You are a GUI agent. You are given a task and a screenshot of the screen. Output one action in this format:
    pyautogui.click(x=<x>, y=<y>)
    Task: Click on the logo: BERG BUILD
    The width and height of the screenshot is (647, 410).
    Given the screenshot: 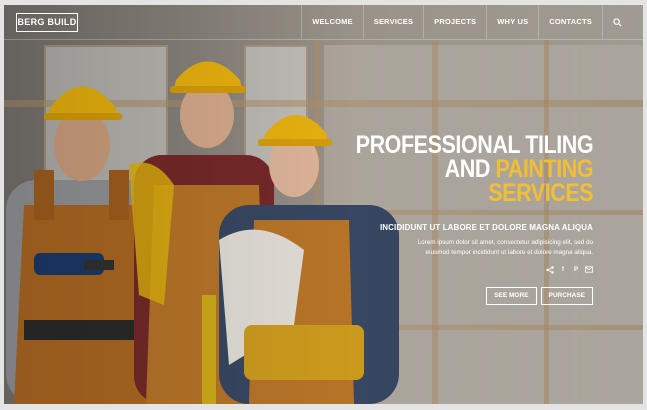 What is the action you would take?
    pyautogui.click(x=47, y=22)
    